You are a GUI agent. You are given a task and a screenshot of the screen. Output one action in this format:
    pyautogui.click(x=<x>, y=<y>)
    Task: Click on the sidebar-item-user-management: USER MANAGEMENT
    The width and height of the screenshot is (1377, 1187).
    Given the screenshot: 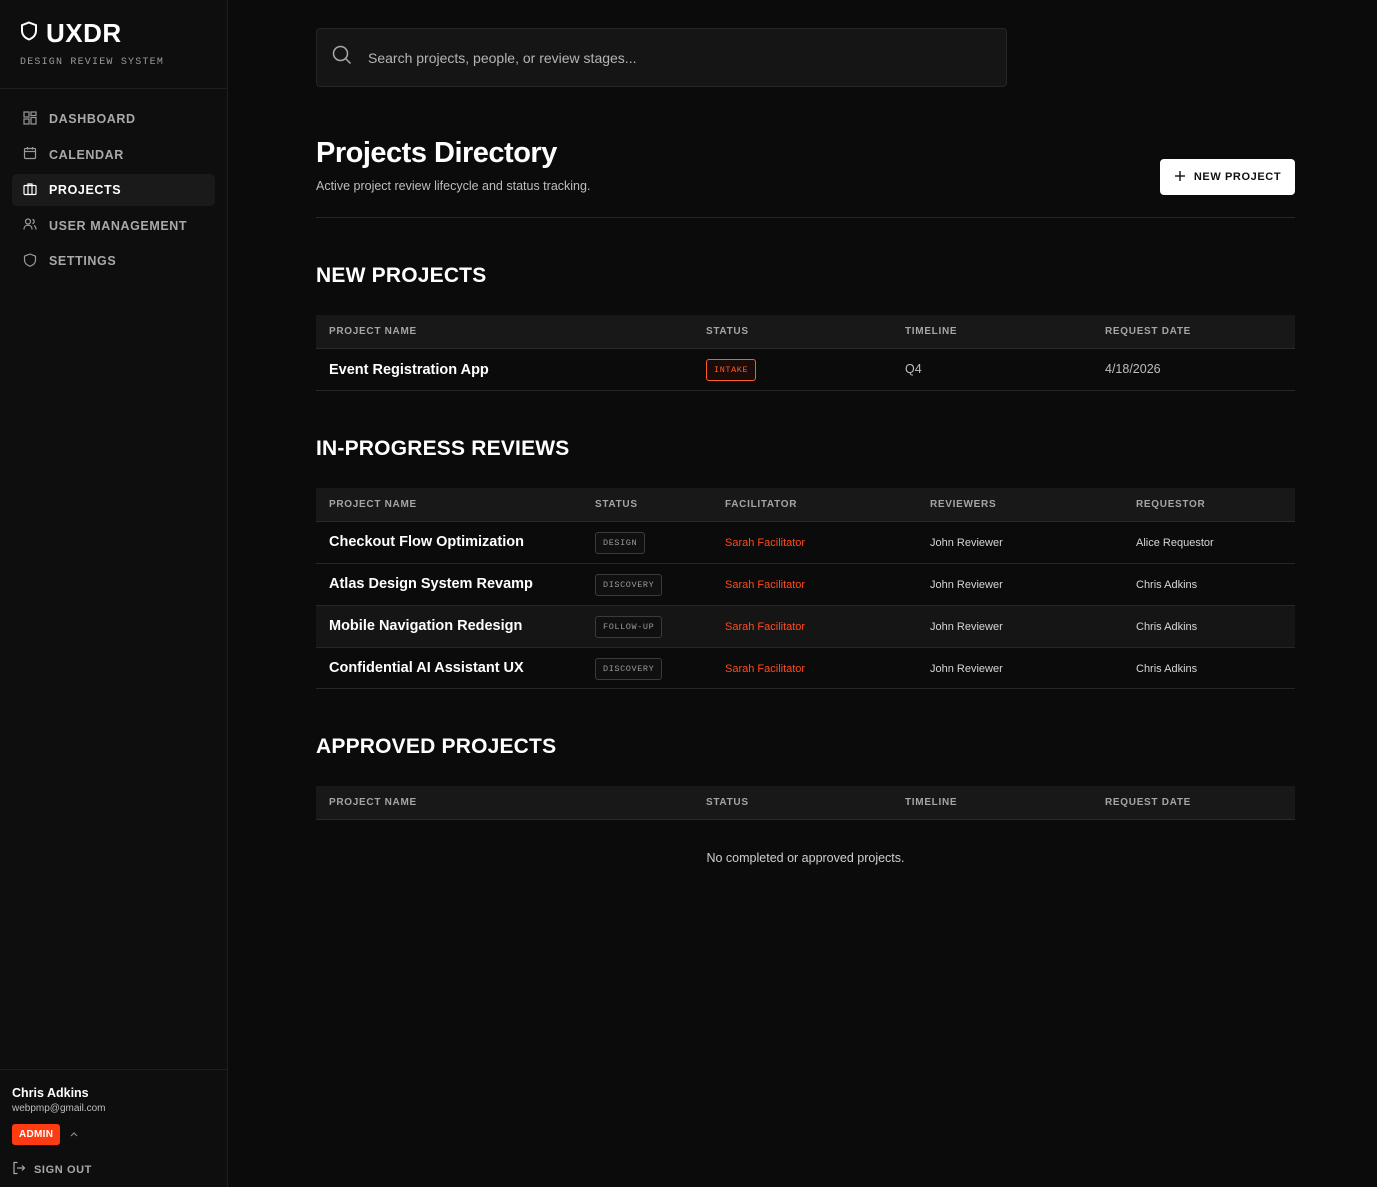 What is the action you would take?
    pyautogui.click(x=113, y=226)
    